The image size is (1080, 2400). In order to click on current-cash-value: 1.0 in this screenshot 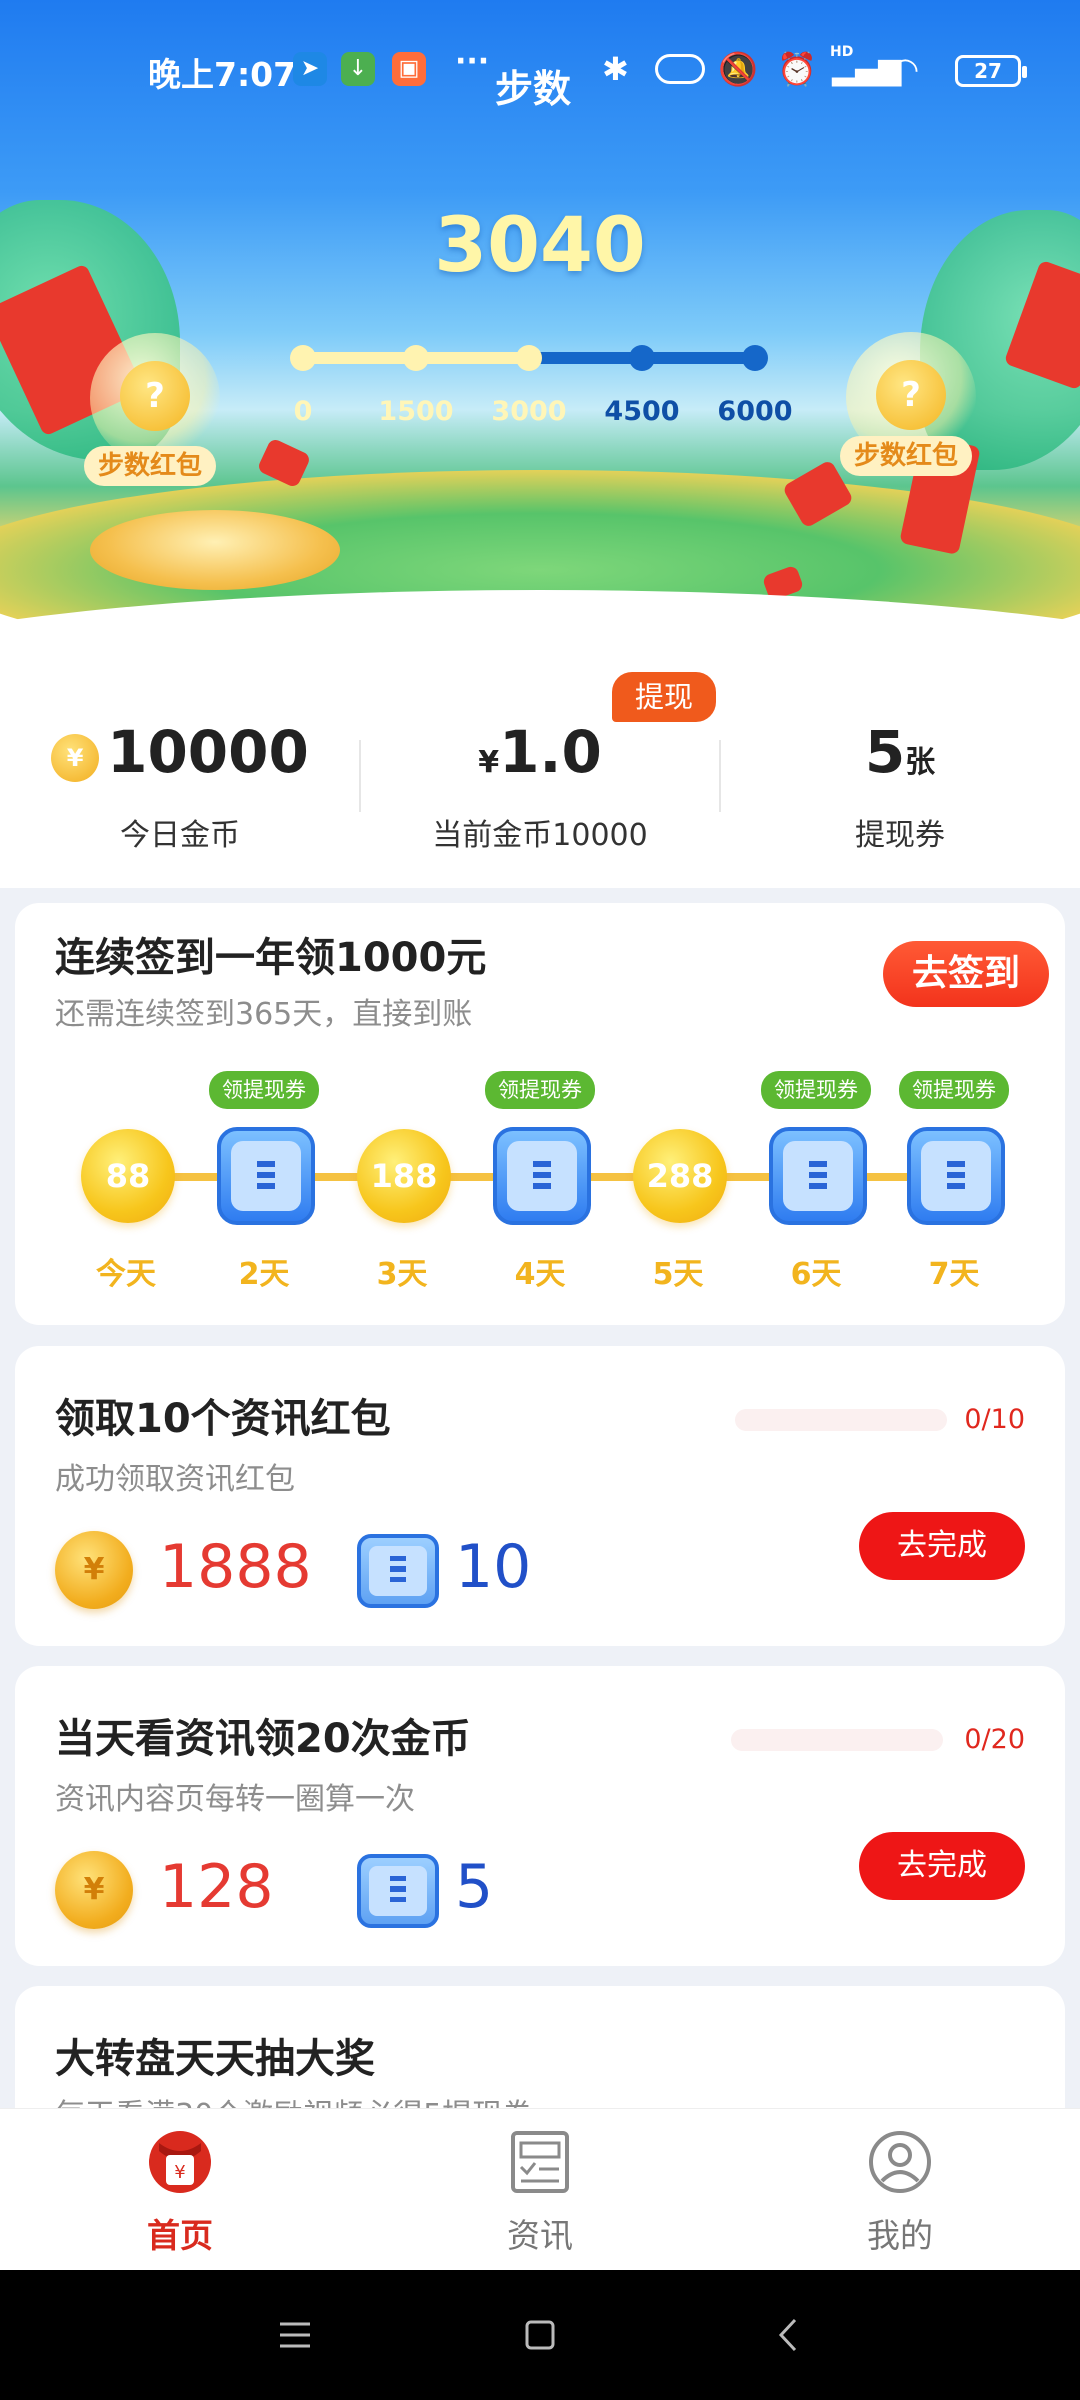, I will do `click(550, 752)`.